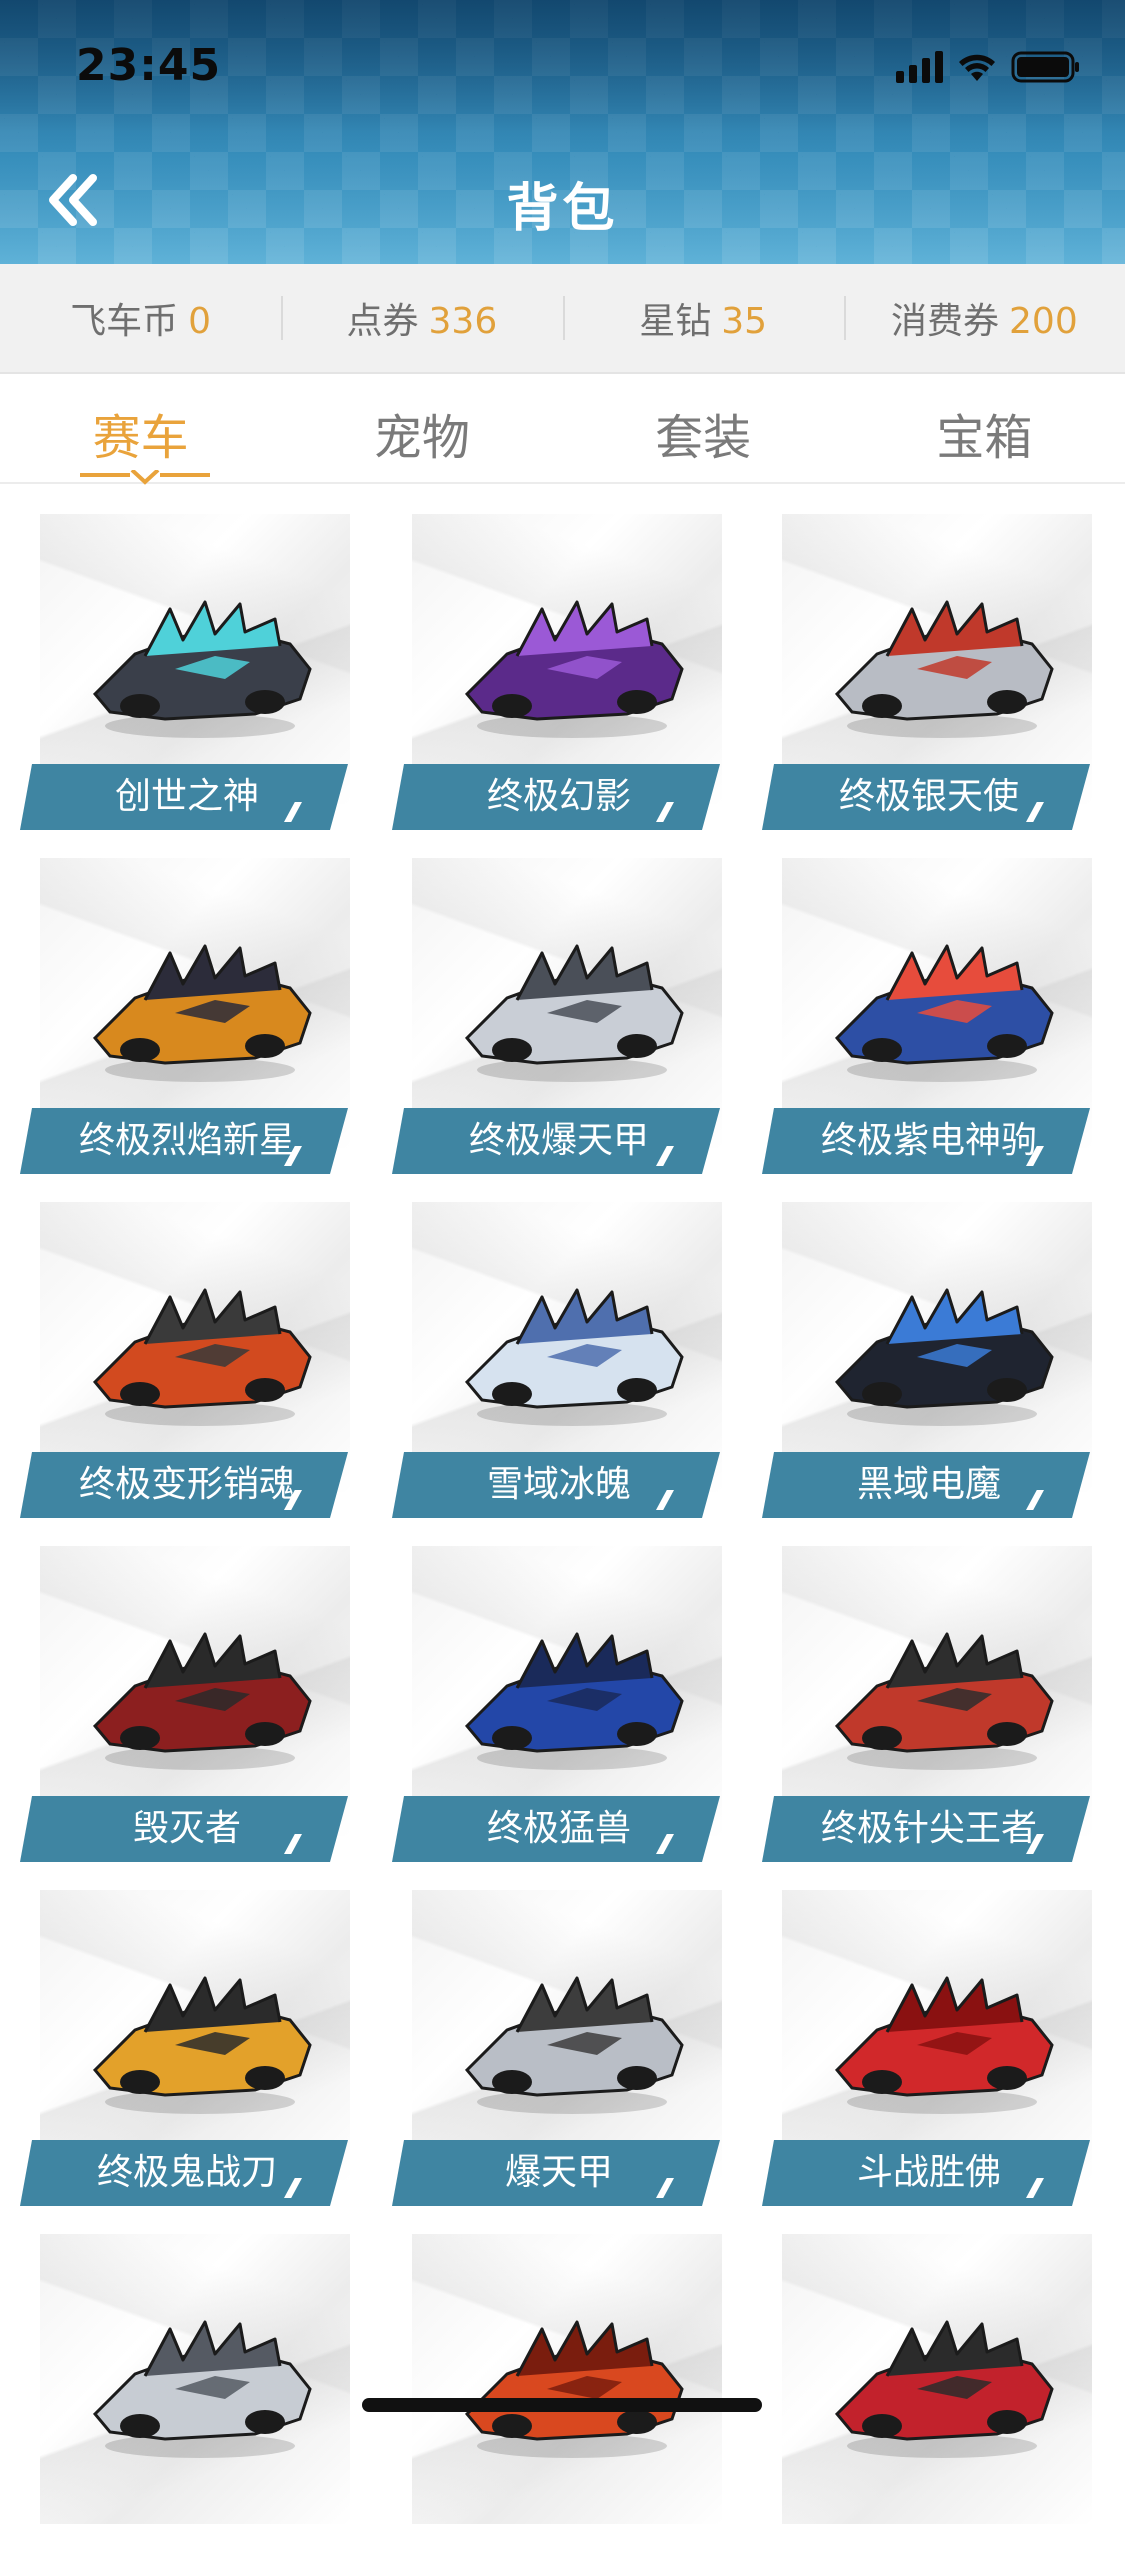 The width and height of the screenshot is (1125, 2554). Describe the element at coordinates (562, 209) in the screenshot. I see `page-title: 背包` at that location.